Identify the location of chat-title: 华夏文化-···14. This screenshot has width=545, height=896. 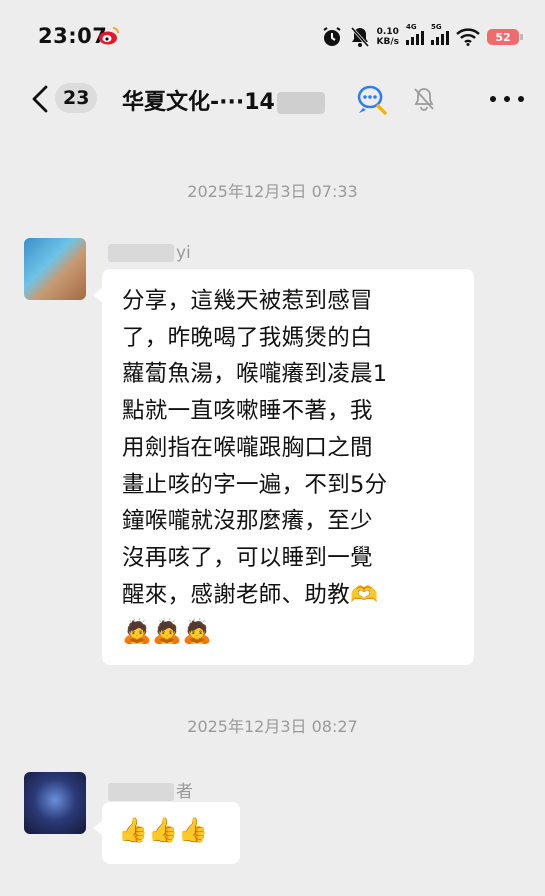
(223, 100).